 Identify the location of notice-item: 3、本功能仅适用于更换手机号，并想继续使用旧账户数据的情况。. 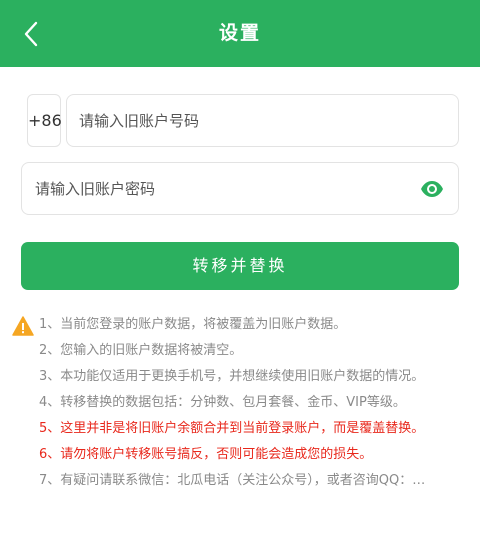
(232, 376).